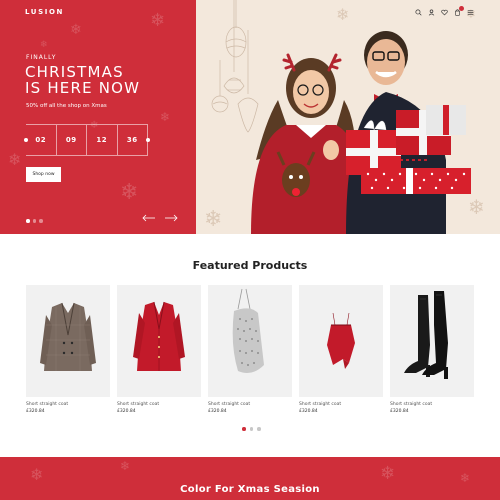 This screenshot has width=500, height=500. What do you see at coordinates (248, 330) in the screenshot?
I see `silver-mesh-bag-image` at bounding box center [248, 330].